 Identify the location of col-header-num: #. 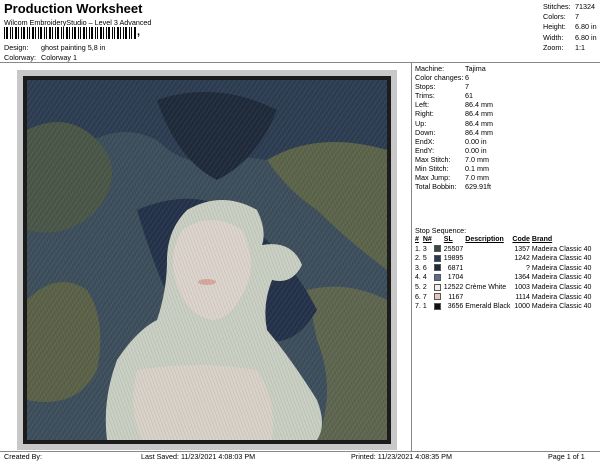
(417, 239).